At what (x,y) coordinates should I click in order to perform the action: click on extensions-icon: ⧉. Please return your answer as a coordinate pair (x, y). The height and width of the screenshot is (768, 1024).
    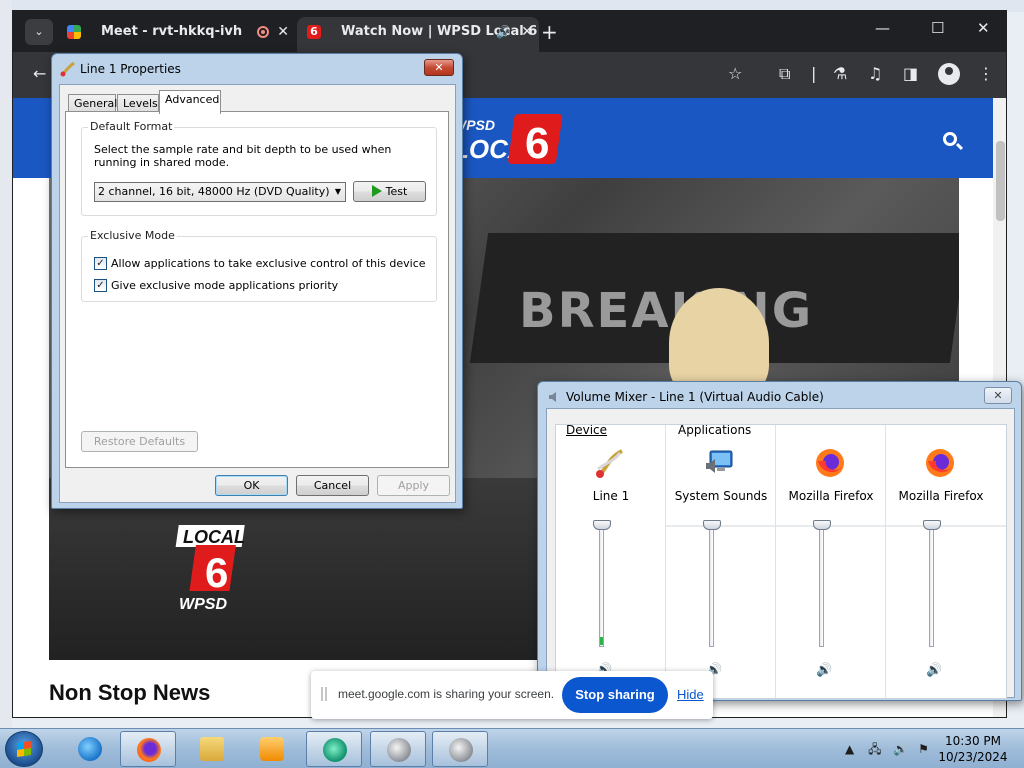
    Looking at the image, I should click on (784, 74).